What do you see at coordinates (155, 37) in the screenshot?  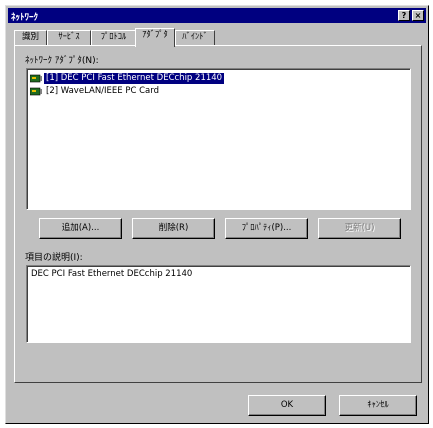 I see `tab-adapters: ｱﾀﾞﾌﾟﾀ` at bounding box center [155, 37].